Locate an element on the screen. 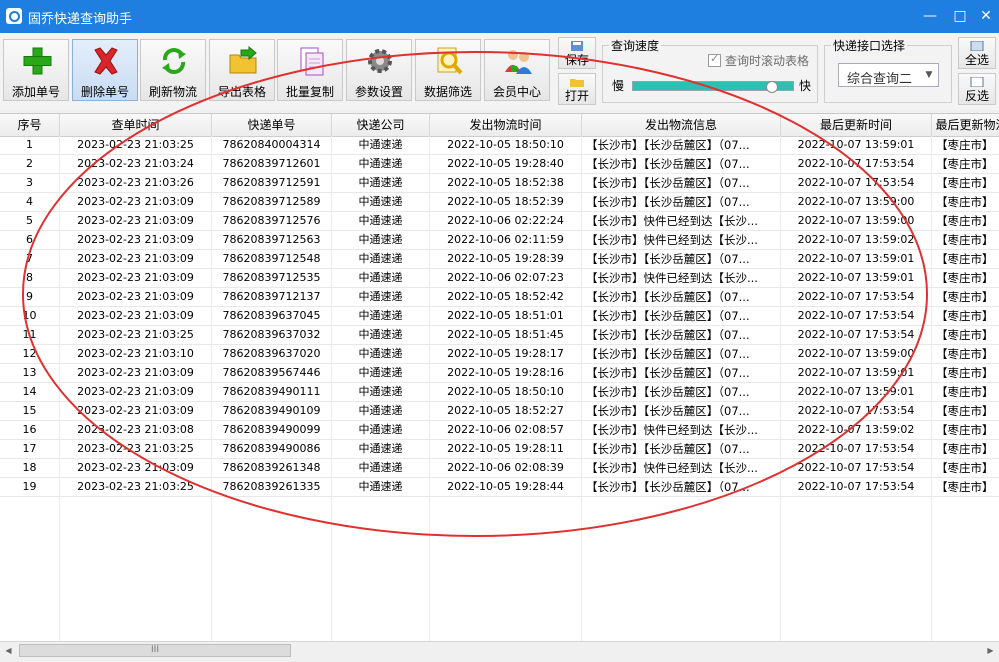 This screenshot has height=662, width=999. column-header: 最后更新时间 is located at coordinates (856, 125).